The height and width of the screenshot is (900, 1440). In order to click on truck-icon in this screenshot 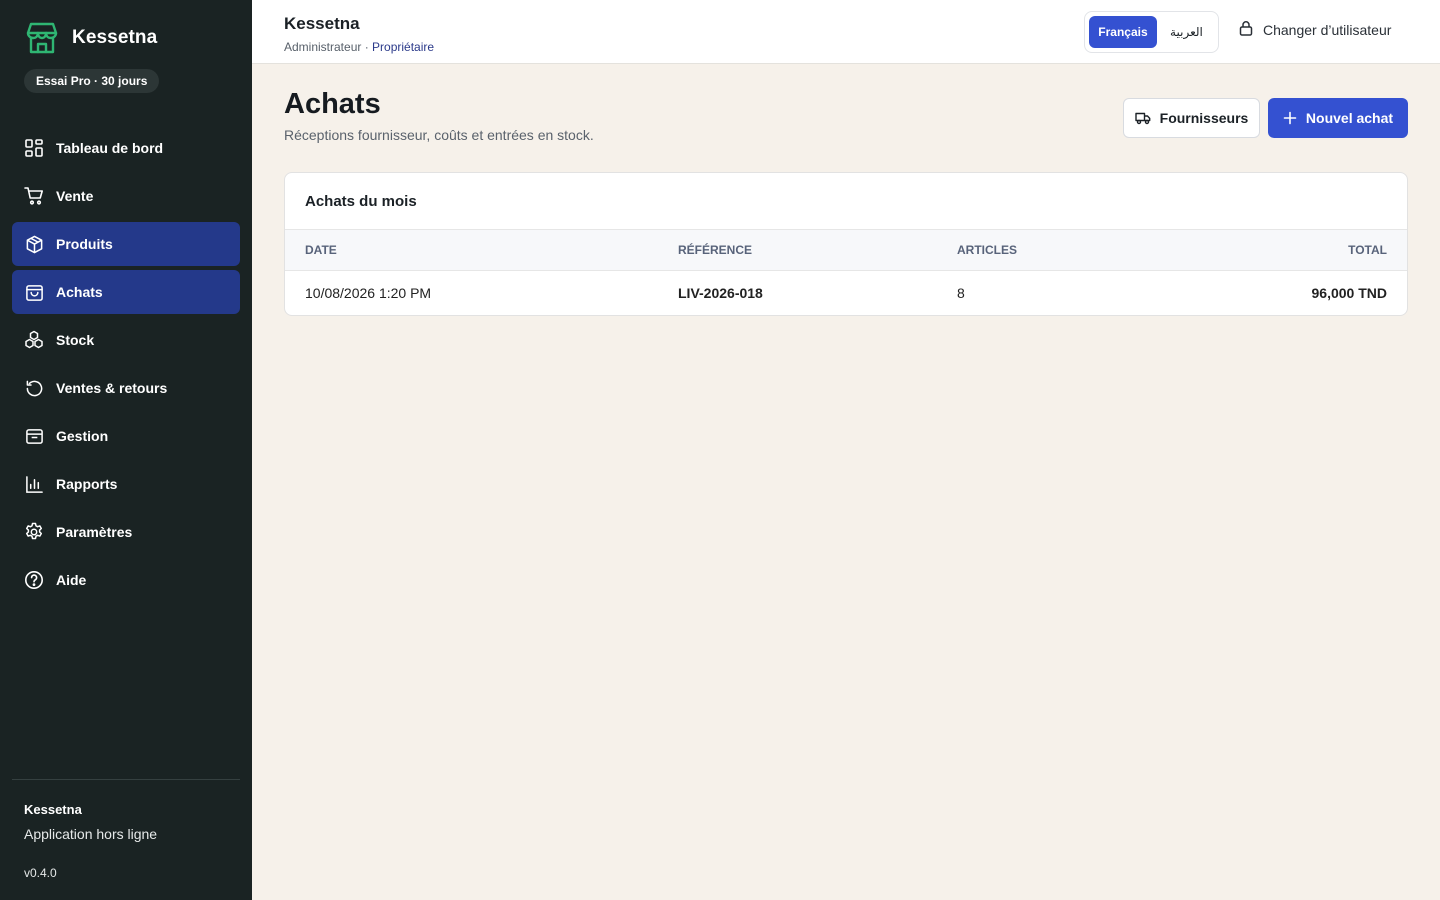, I will do `click(1142, 118)`.